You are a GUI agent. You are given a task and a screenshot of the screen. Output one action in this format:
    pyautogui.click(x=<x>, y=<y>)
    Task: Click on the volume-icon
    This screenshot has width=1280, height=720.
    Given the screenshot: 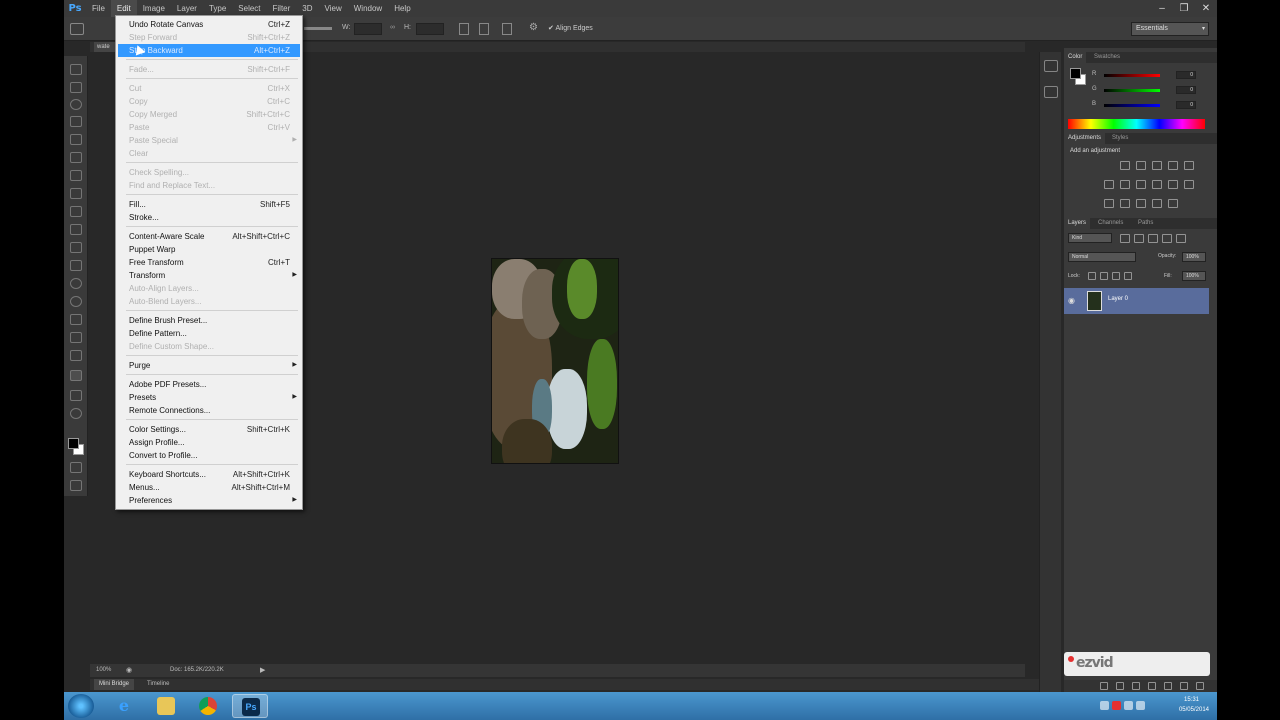 What is the action you would take?
    pyautogui.click(x=1140, y=705)
    